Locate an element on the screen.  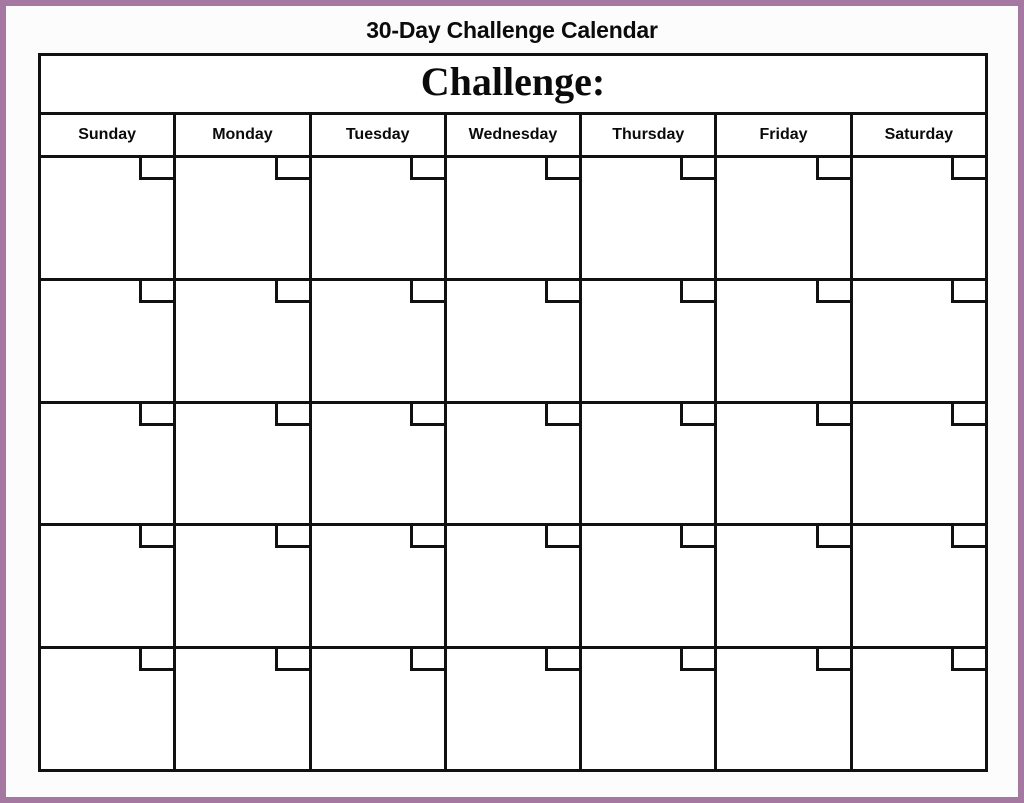
weekday-header-monday: Monday is located at coordinates (244, 135).